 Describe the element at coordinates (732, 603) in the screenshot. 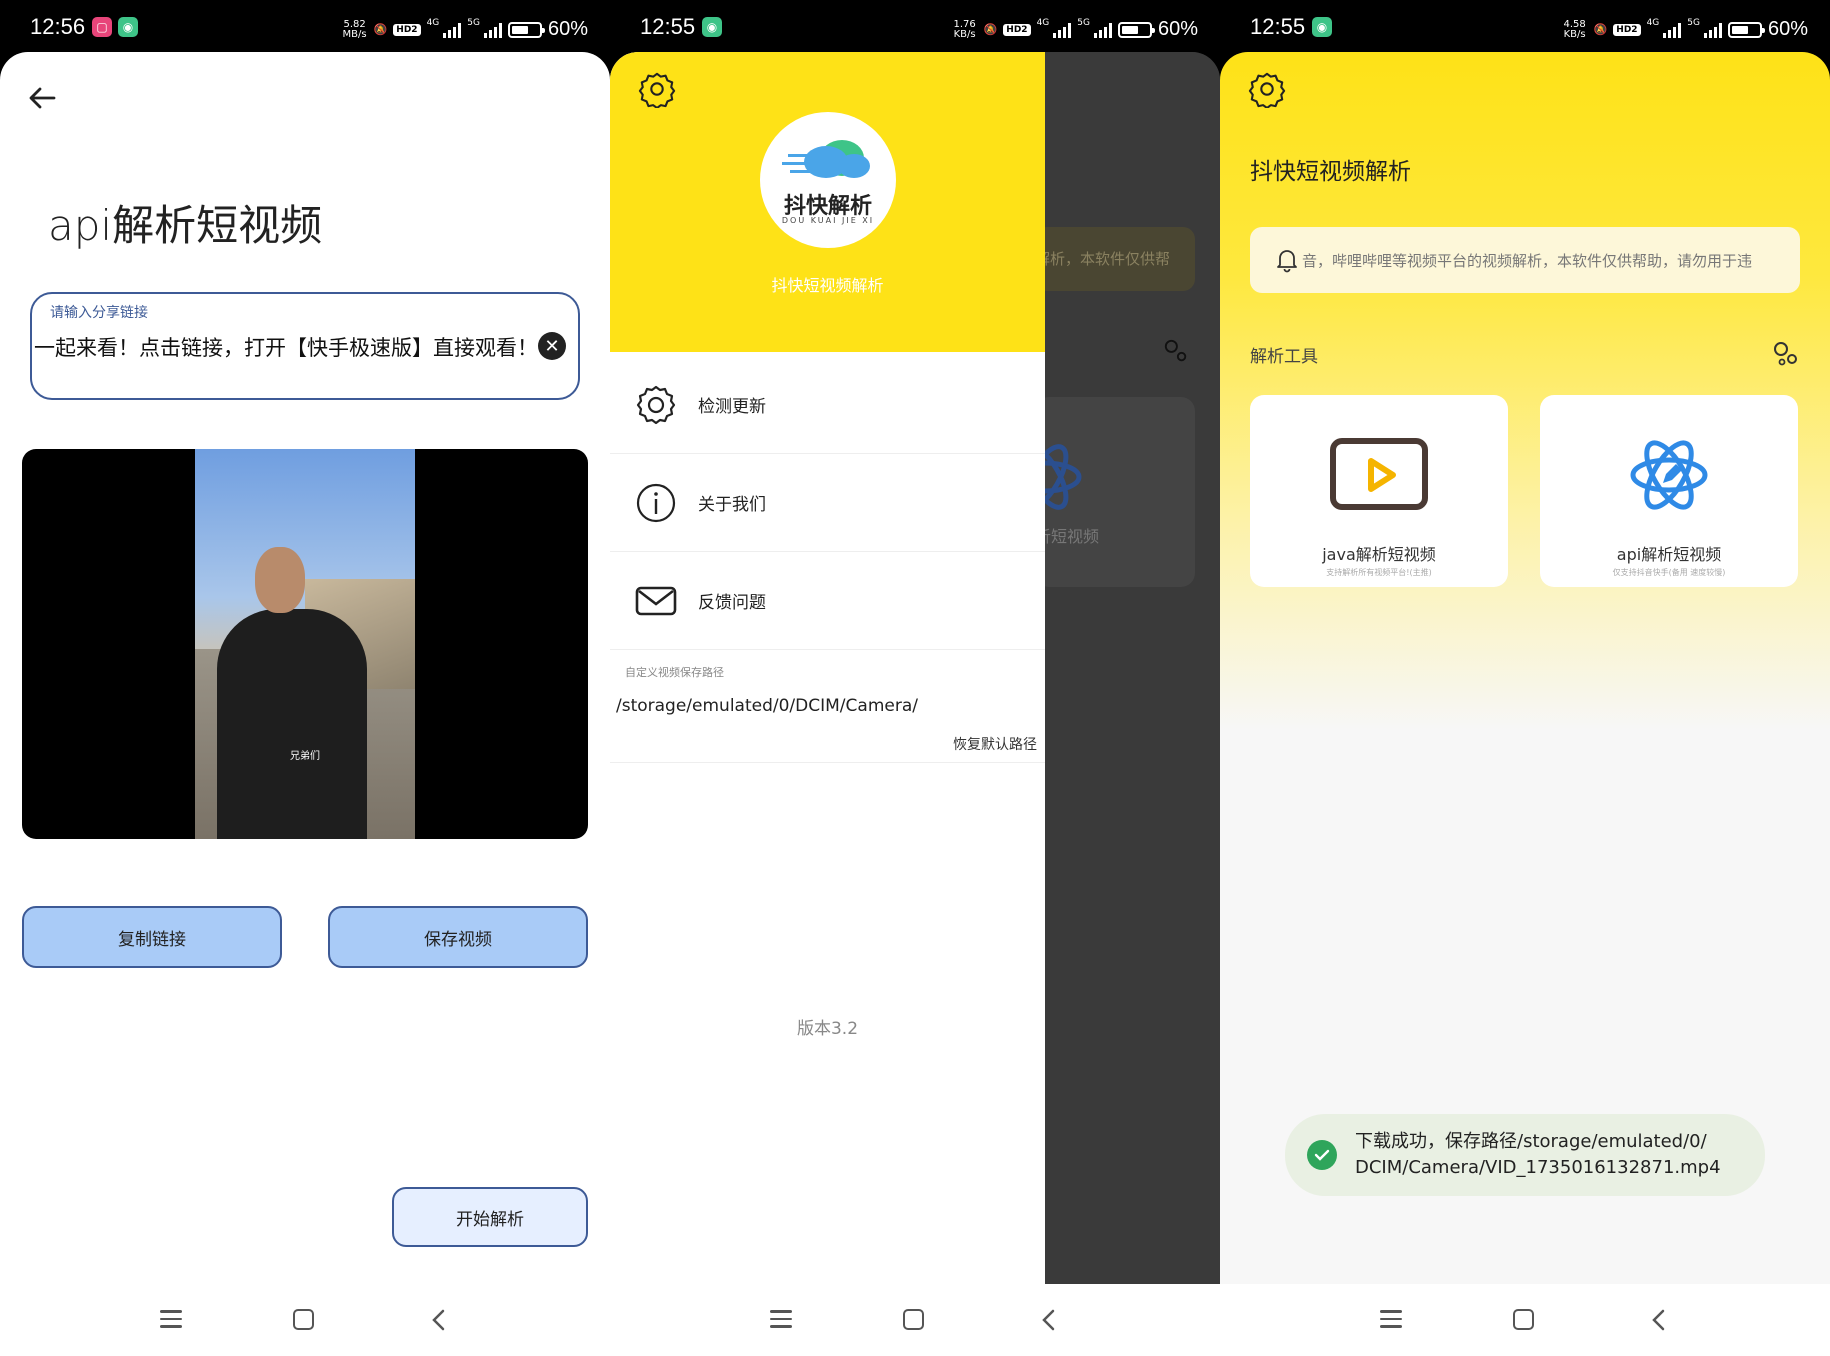

I see `menu-label: 反馈问题` at that location.